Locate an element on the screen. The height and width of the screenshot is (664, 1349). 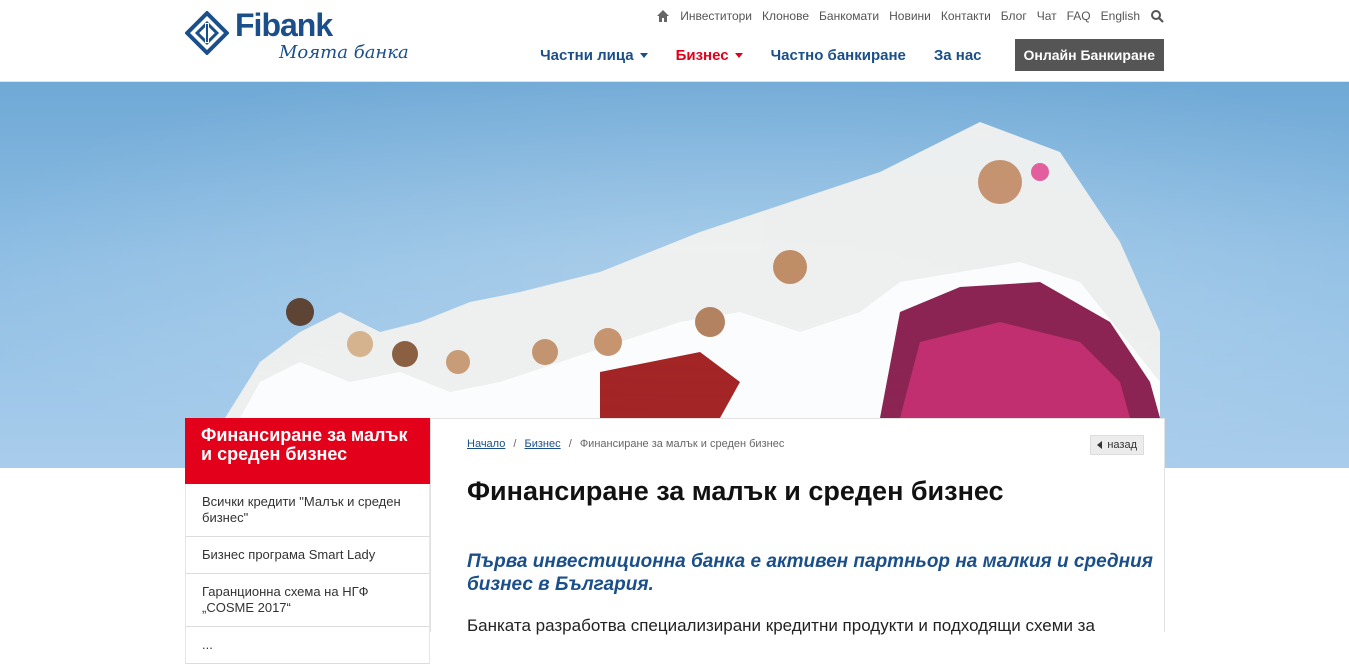
mainnav-private-banking-label: Частно банкиране is located at coordinates (838, 55).